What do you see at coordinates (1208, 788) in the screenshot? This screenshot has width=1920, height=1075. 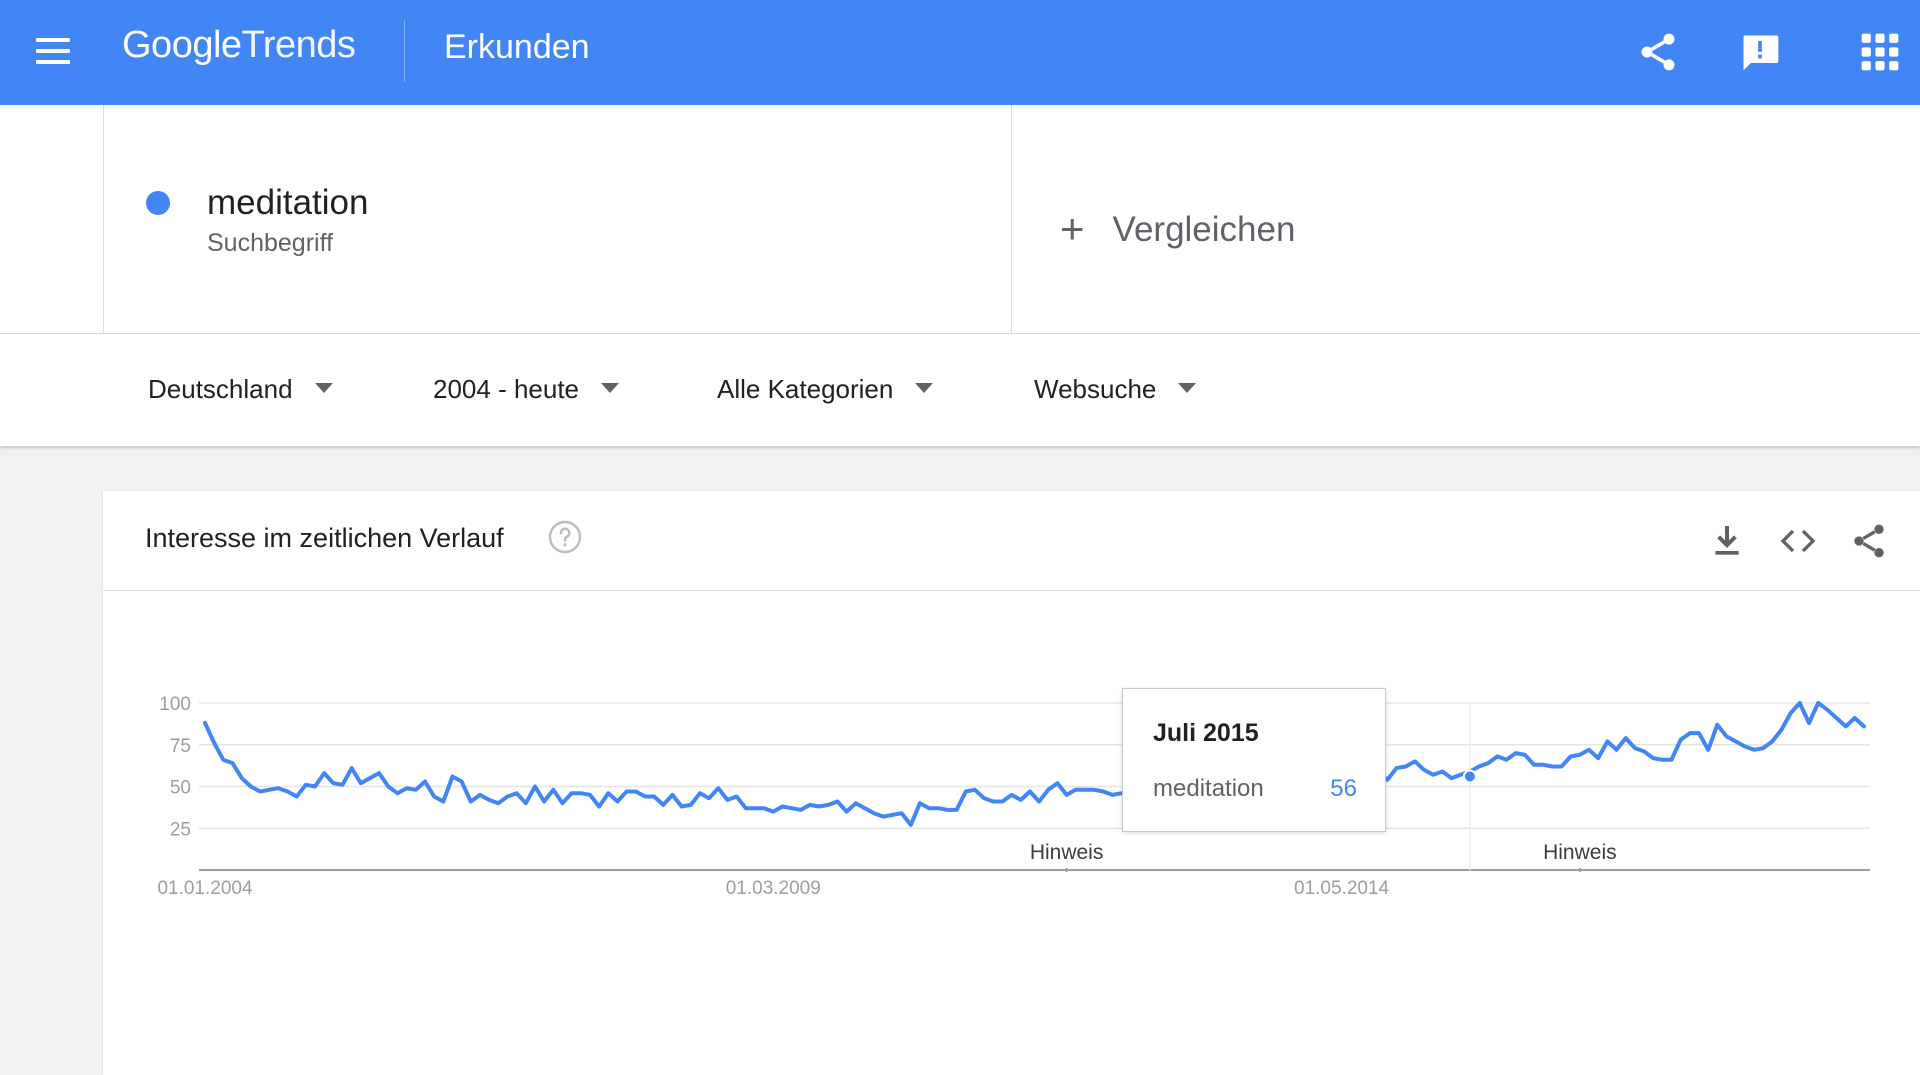 I see `tooltip-term: meditation` at bounding box center [1208, 788].